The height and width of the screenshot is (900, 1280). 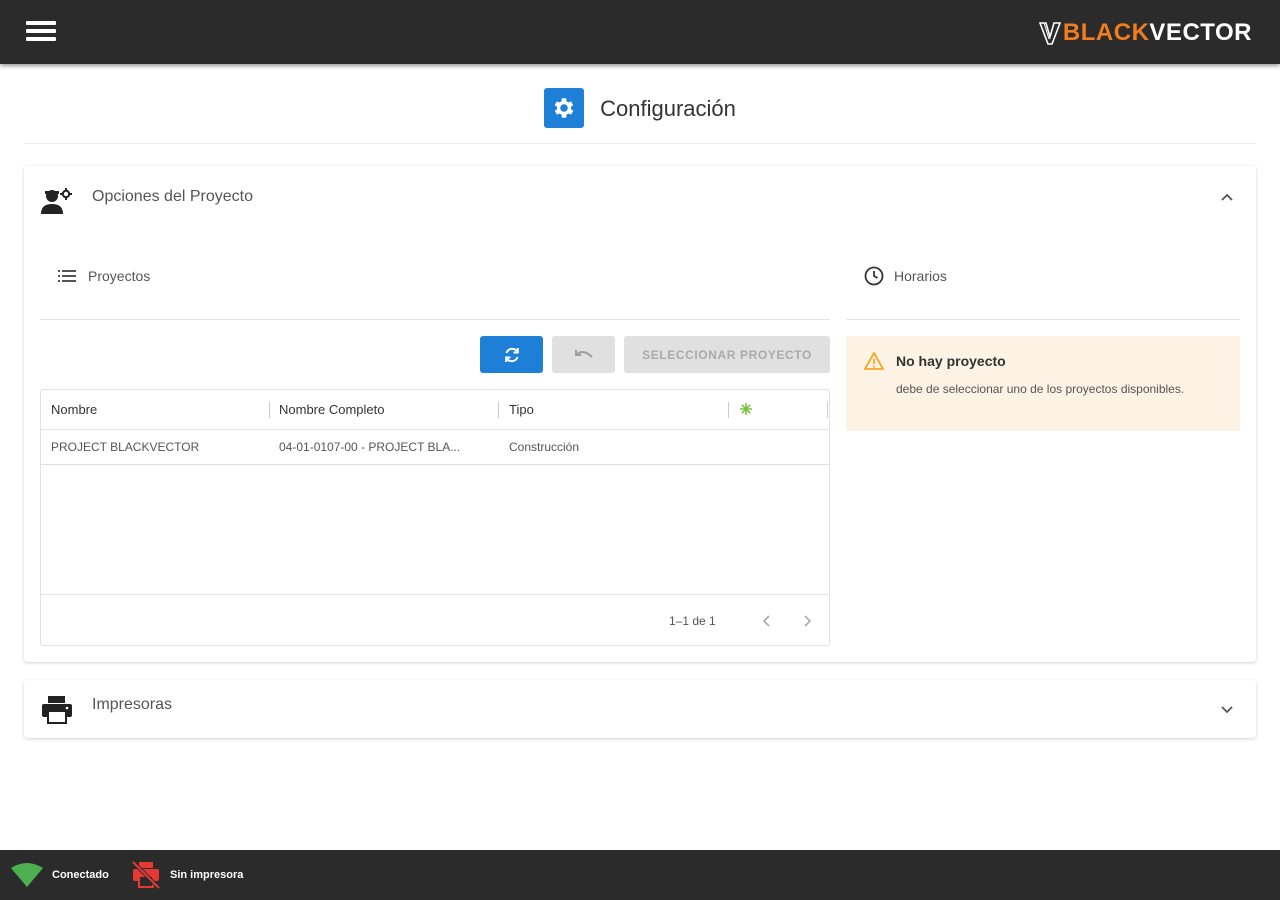 I want to click on table-footer: 1–1 de 1, so click(x=435, y=620).